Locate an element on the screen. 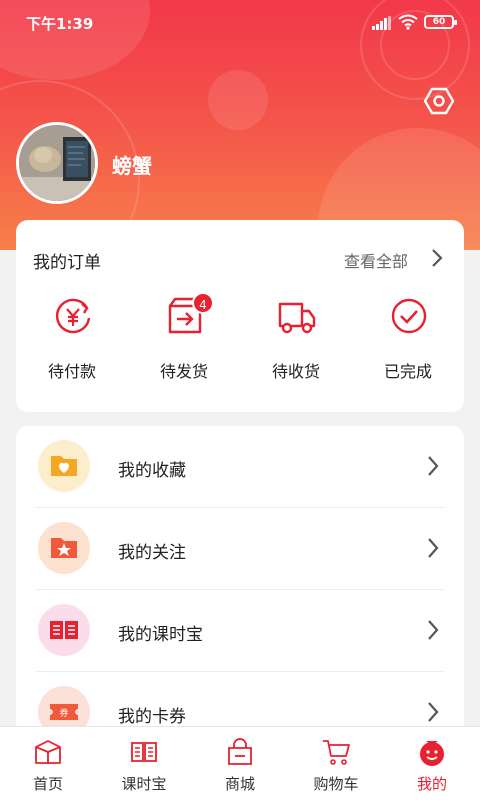 This screenshot has width=480, height=800. avatar-image is located at coordinates (57, 163).